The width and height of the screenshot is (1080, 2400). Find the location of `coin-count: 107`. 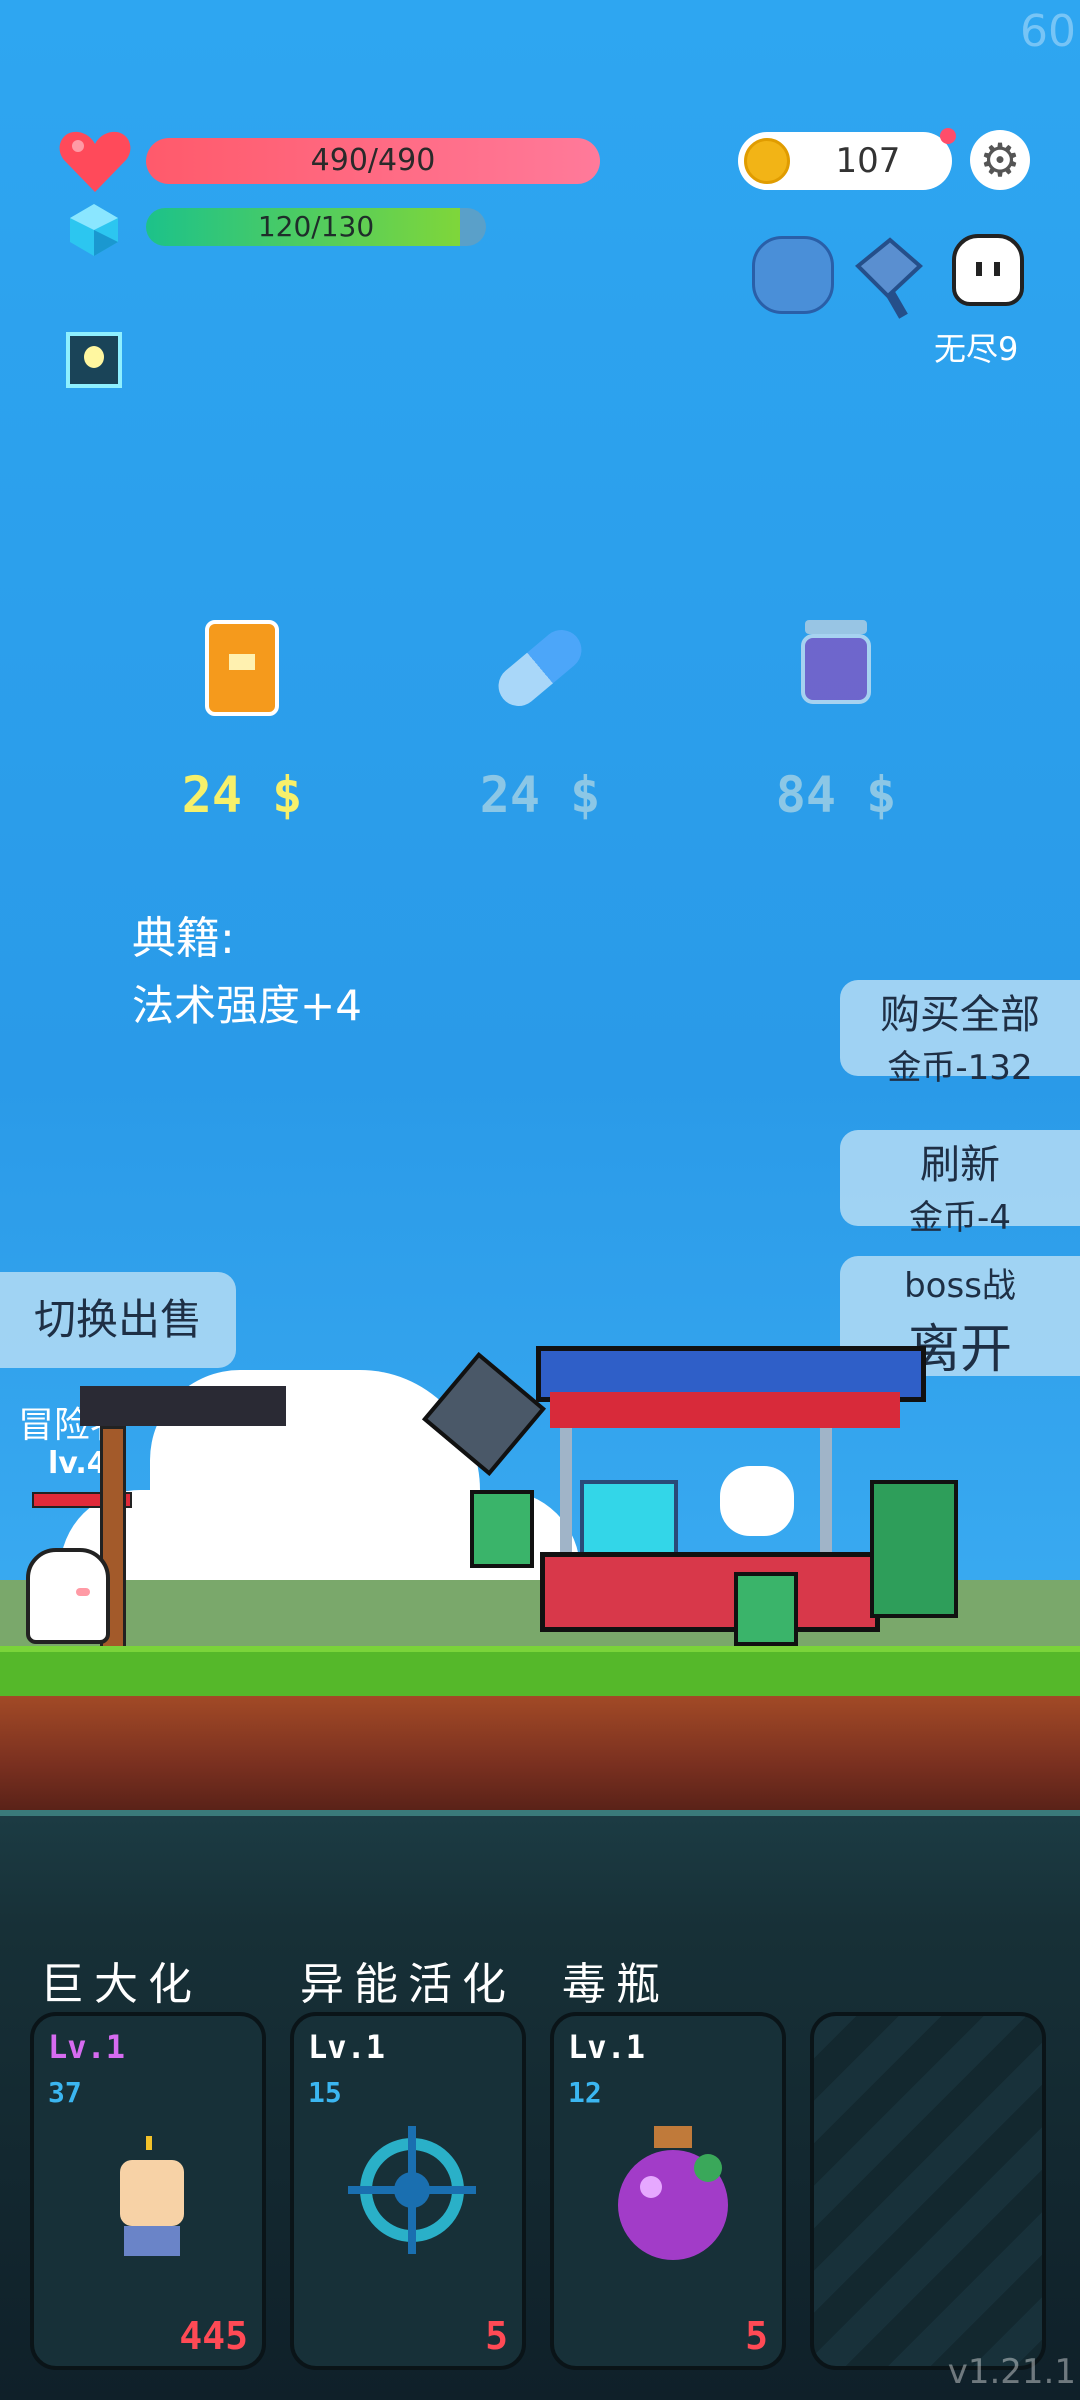

coin-count: 107 is located at coordinates (868, 161).